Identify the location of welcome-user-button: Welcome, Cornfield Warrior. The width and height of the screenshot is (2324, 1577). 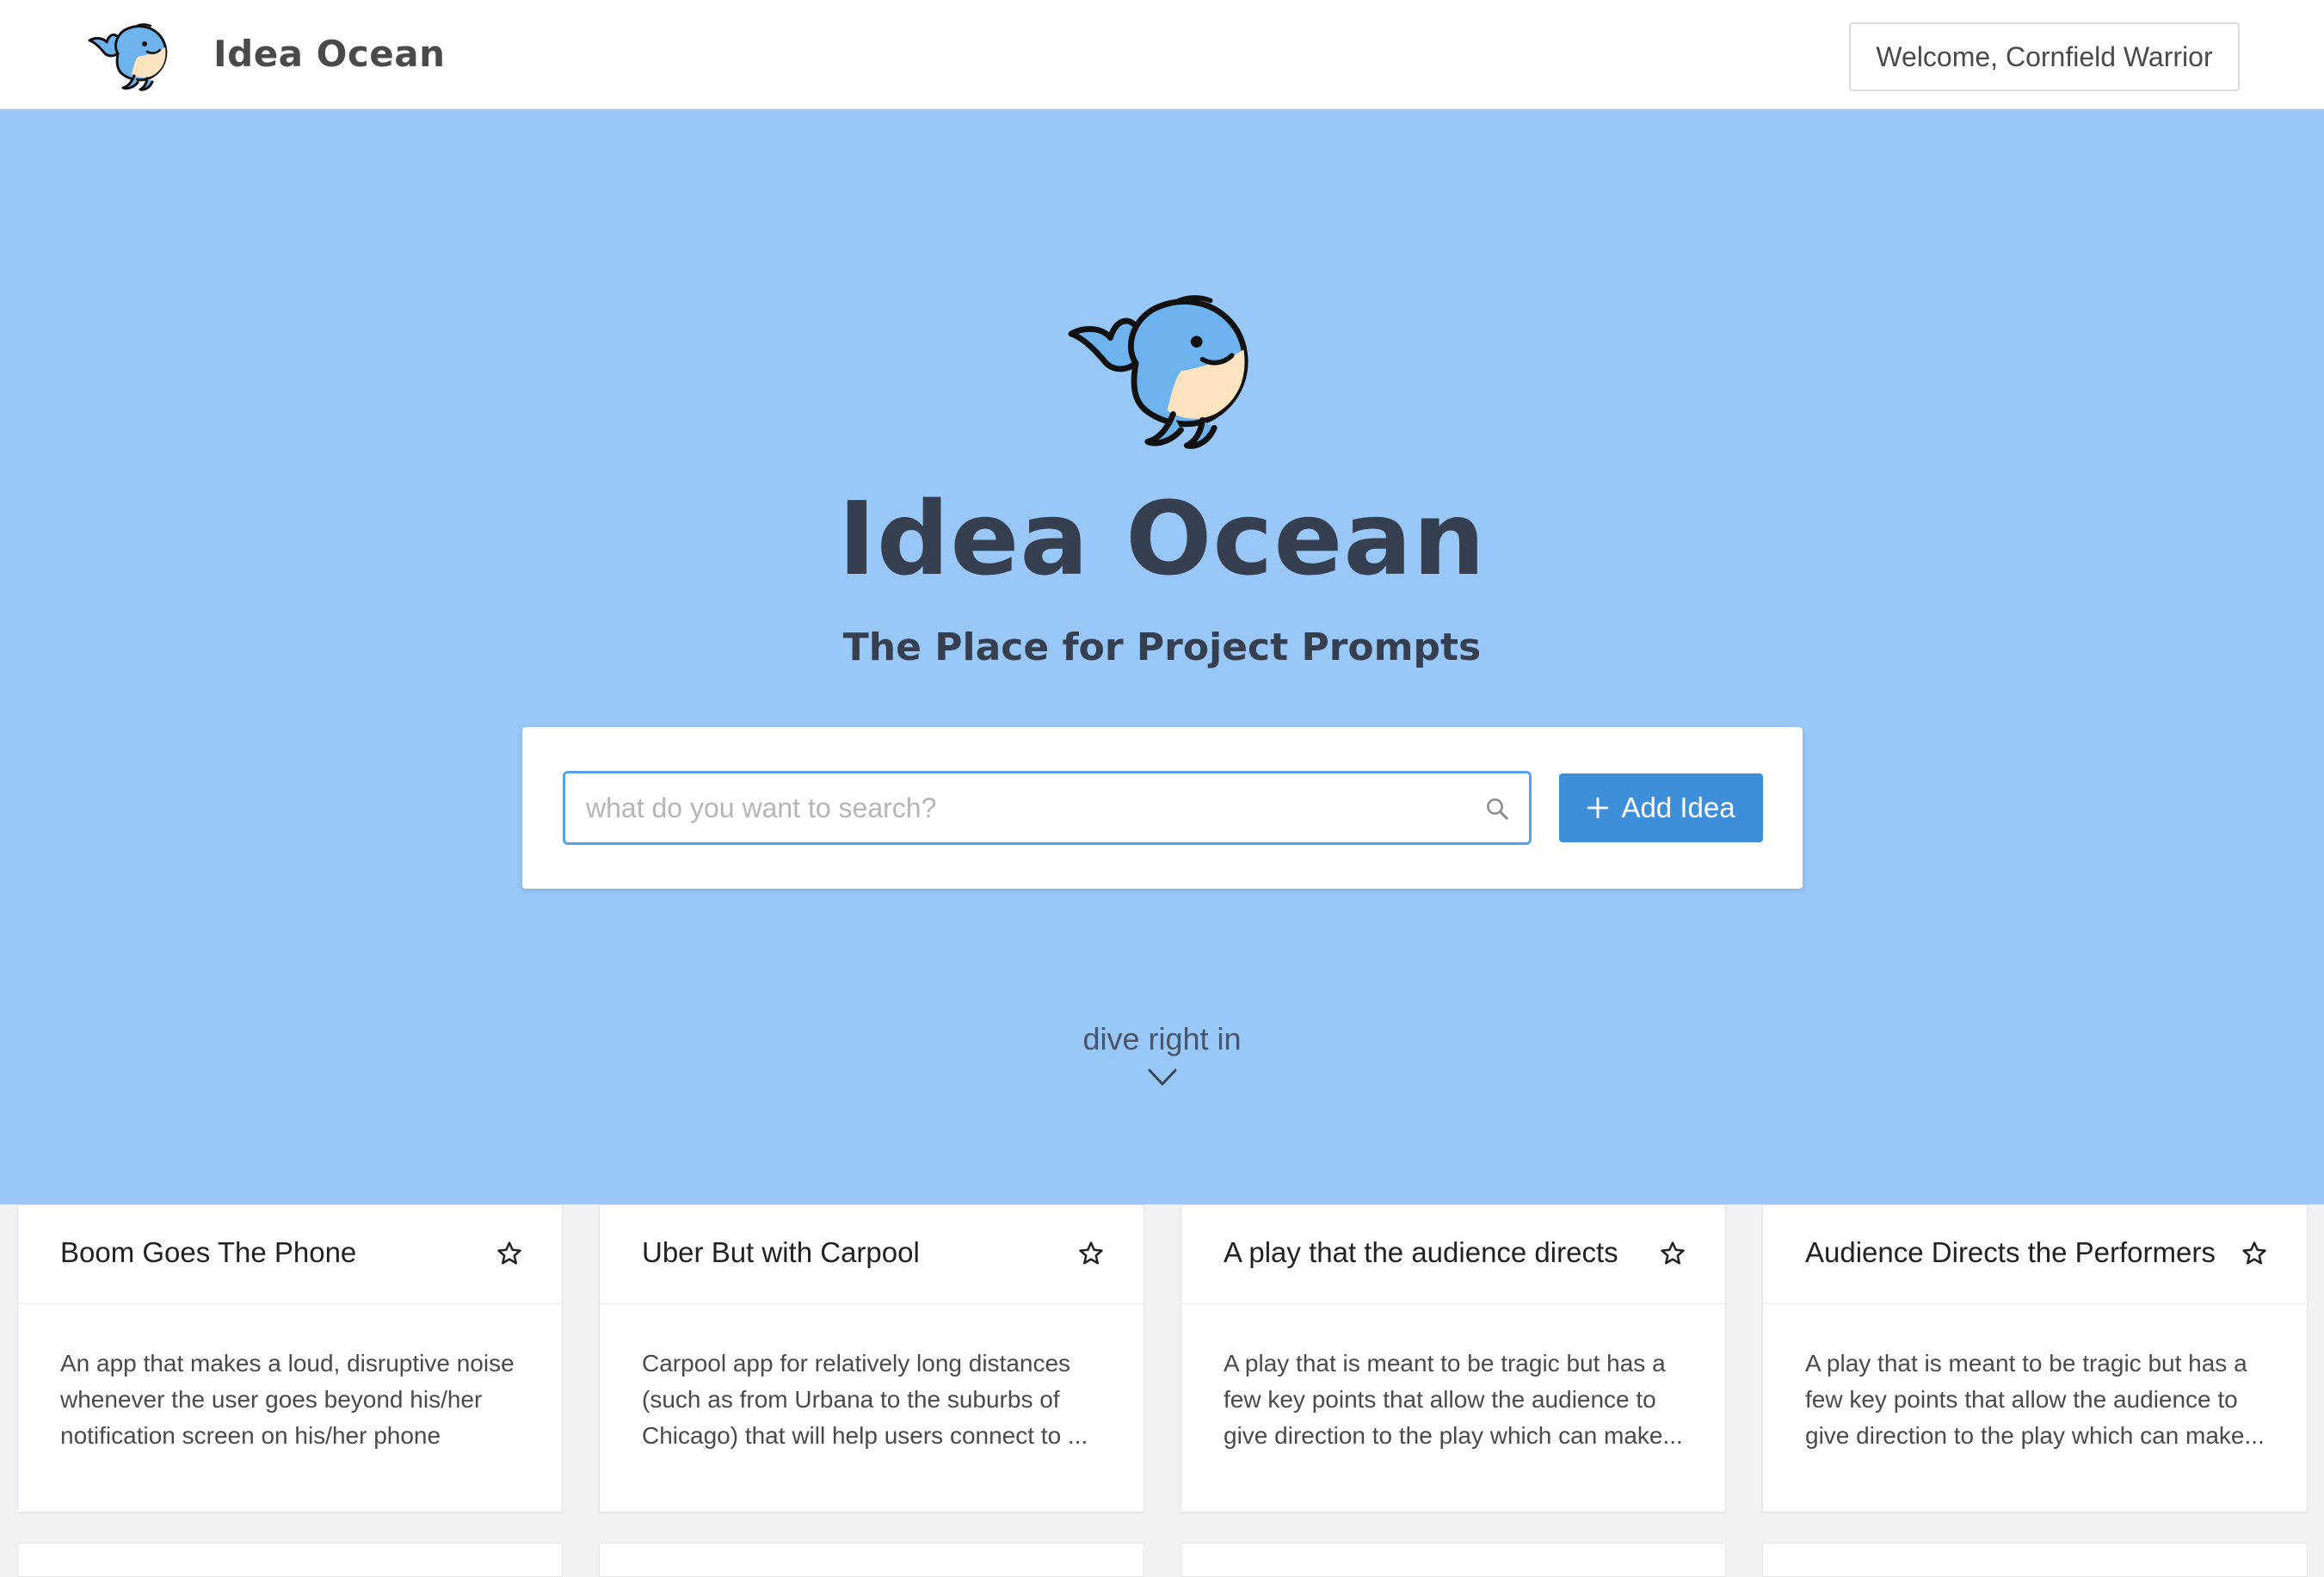
(2044, 57).